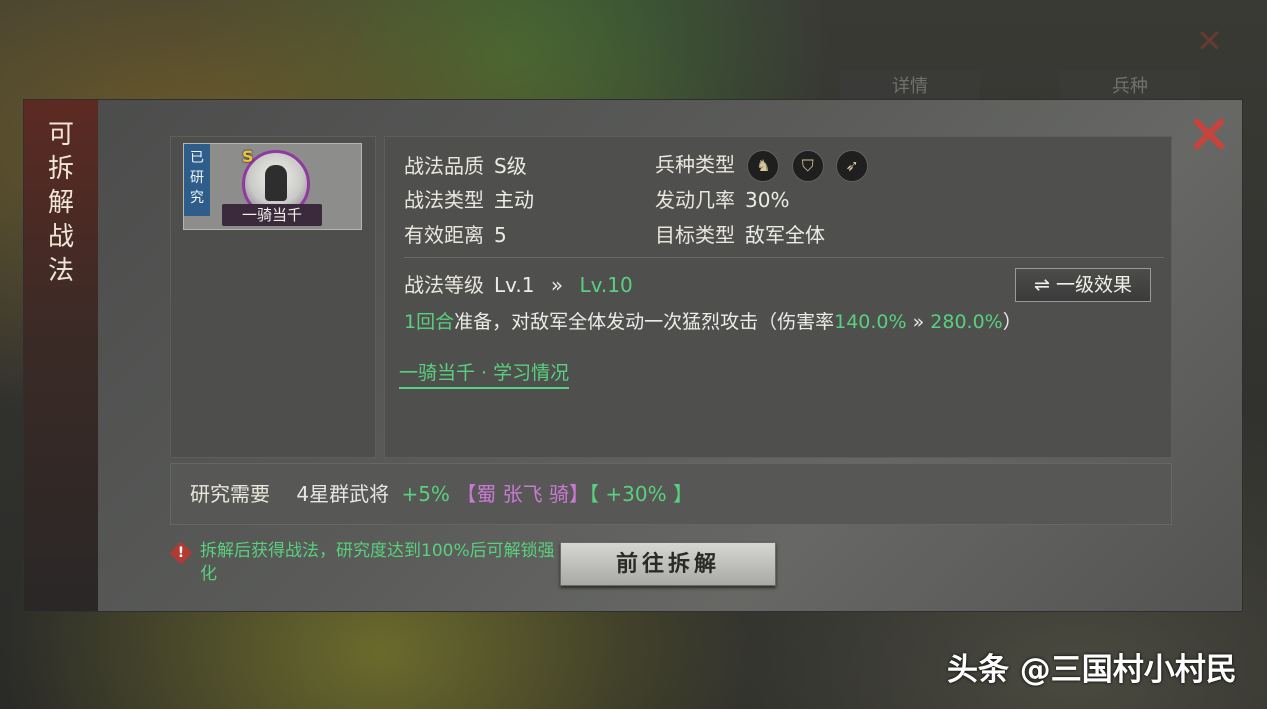 This screenshot has width=1267, height=709. I want to click on cavalry-icon: ♞, so click(763, 166).